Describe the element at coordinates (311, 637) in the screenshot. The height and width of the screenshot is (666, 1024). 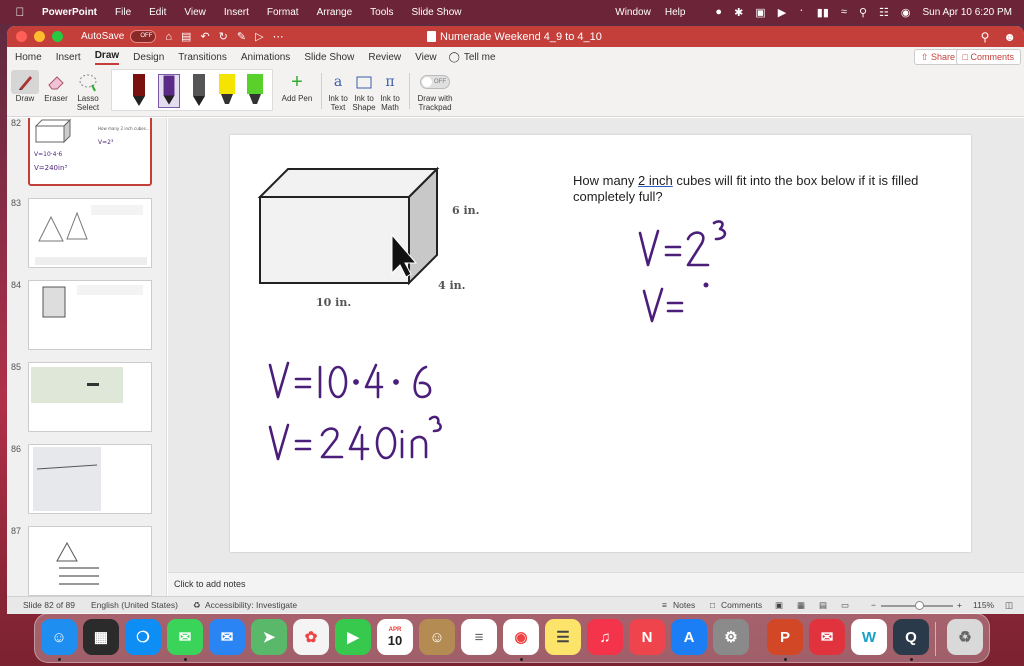
I see `photos-icon: ✿` at that location.